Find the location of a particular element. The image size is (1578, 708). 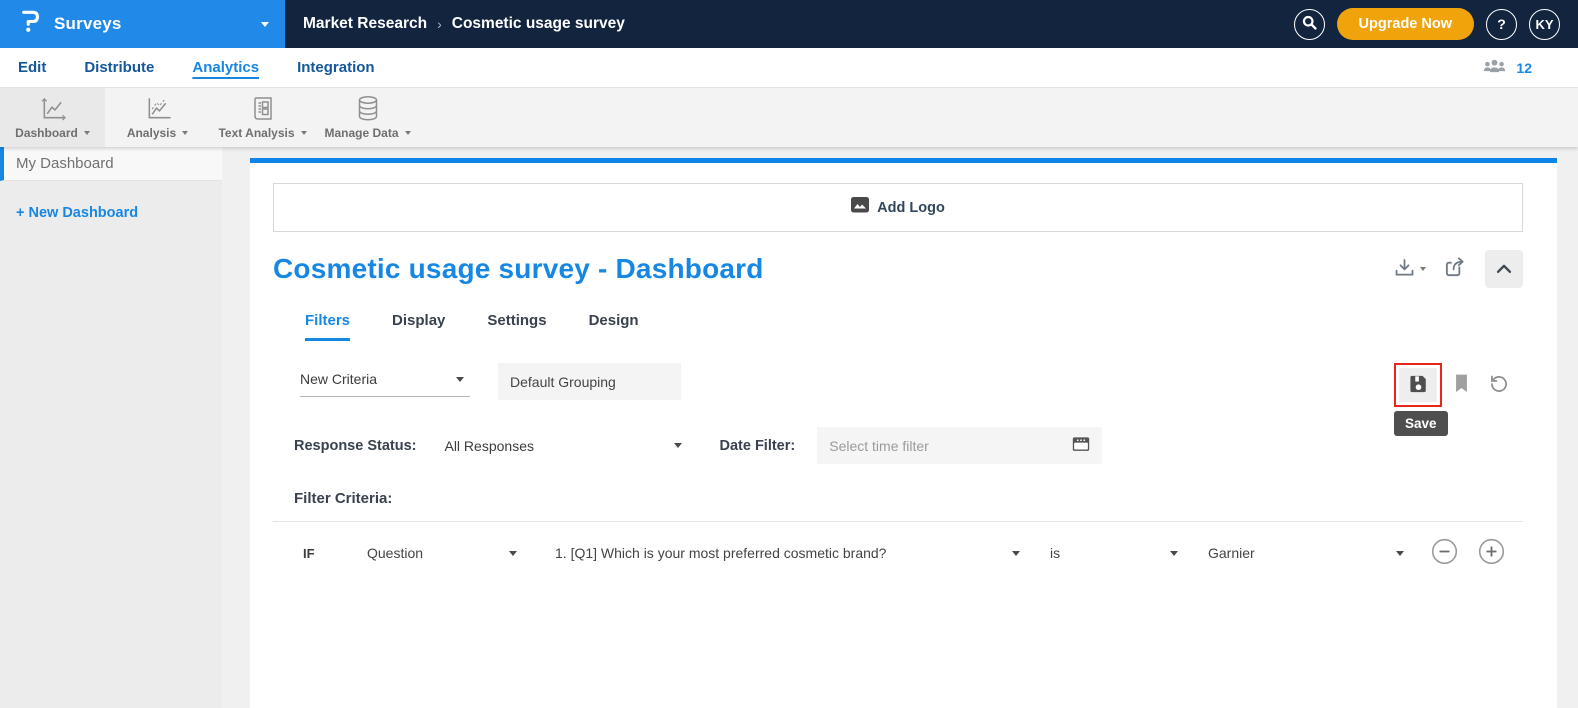

filter-criteria-label: Filter Criteria: is located at coordinates (343, 498).